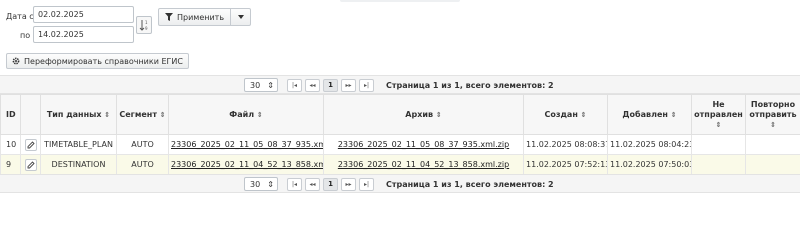 Image resolution: width=800 pixels, height=240 pixels. I want to click on file-link: 23306_2025_02_11_05_08_37_935.xml, so click(247, 144).